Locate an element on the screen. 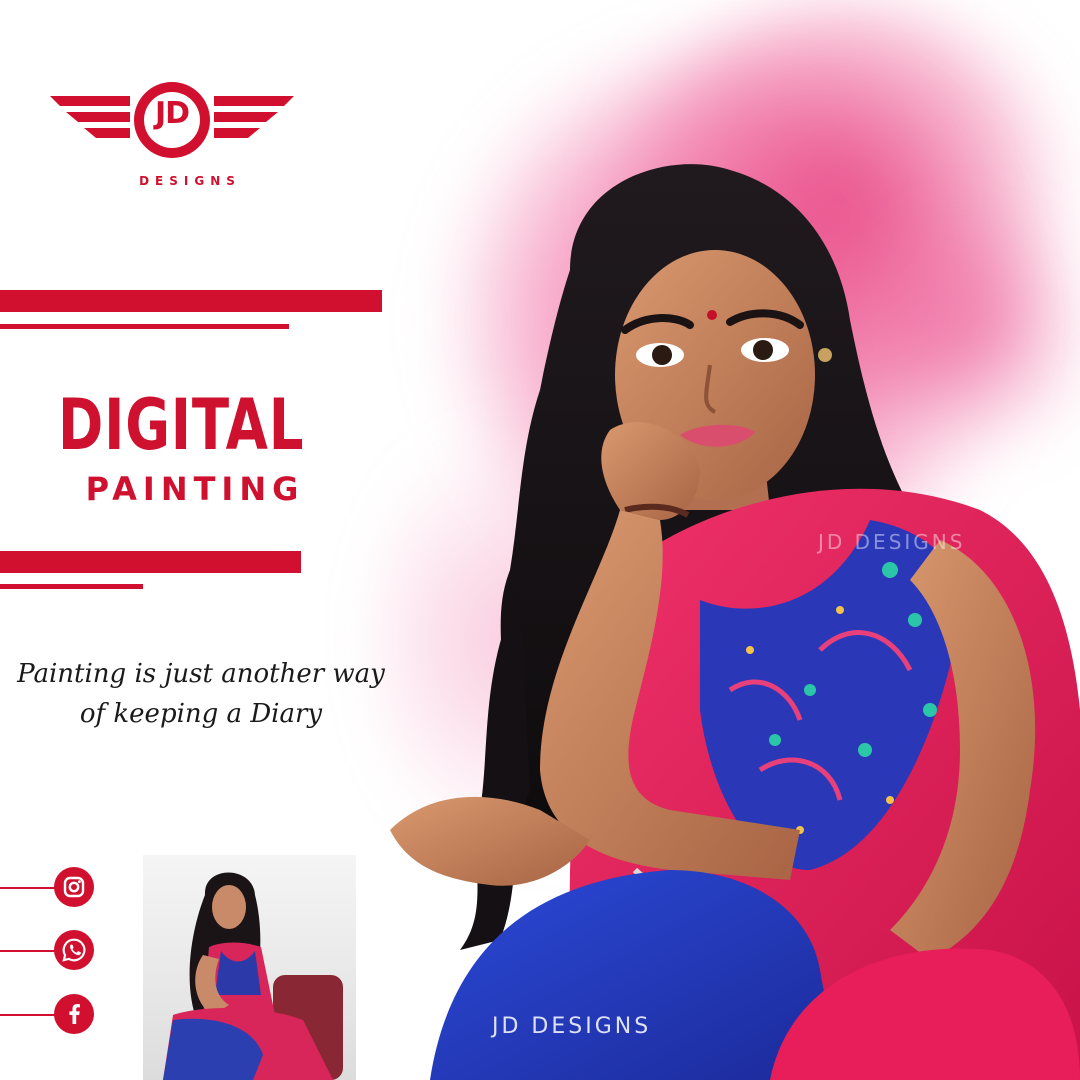 The height and width of the screenshot is (1080, 1080). instagram-icon is located at coordinates (74, 887).